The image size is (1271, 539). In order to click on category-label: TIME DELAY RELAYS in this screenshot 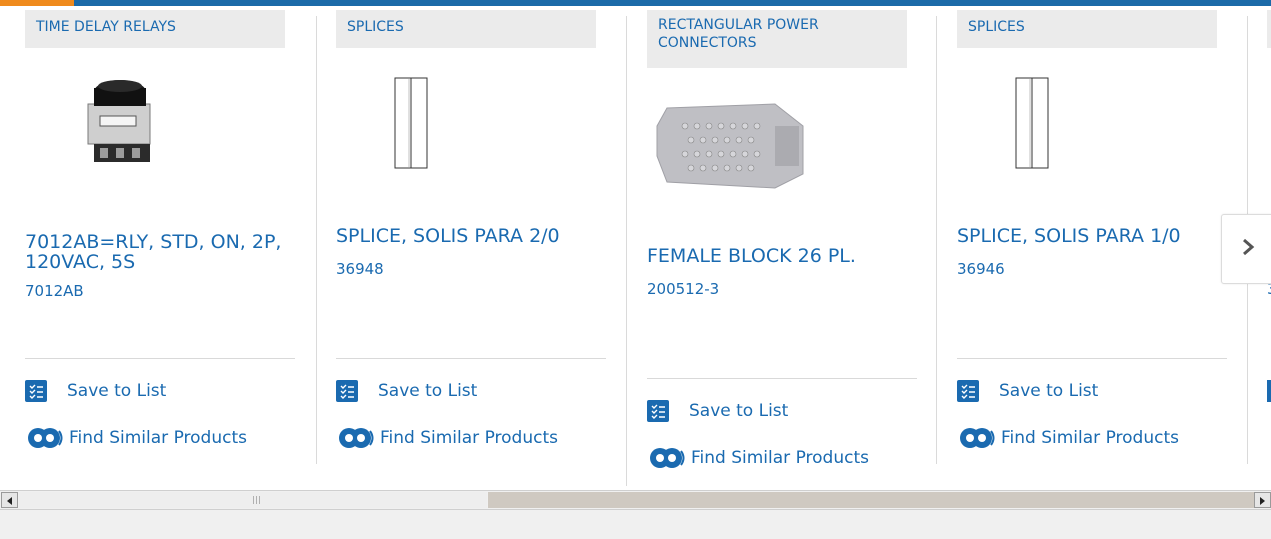, I will do `click(155, 29)`.